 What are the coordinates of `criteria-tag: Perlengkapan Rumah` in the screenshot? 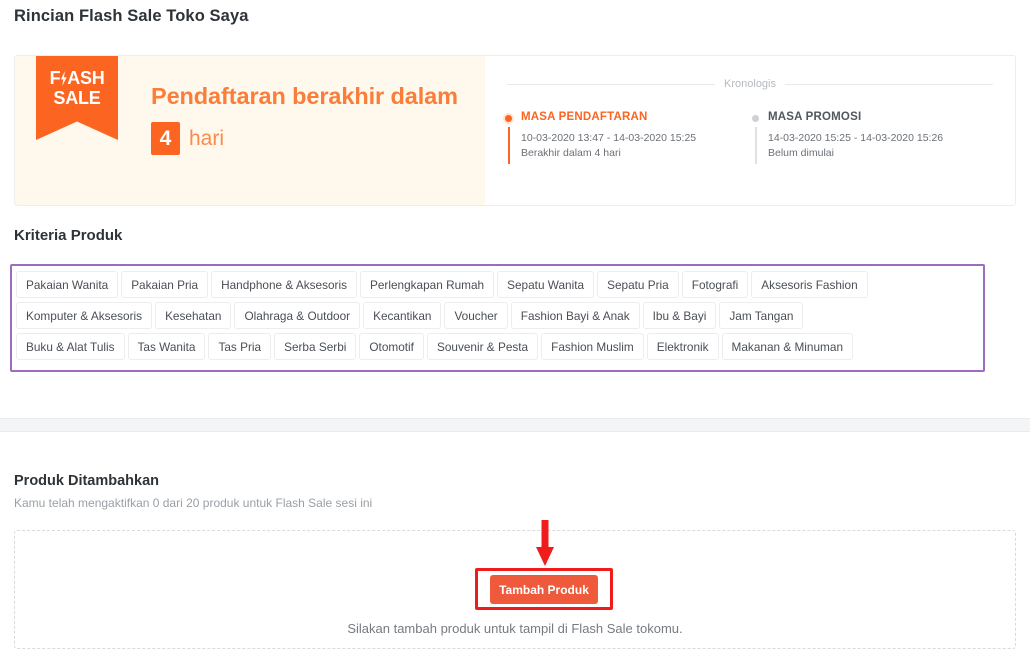 It's located at (427, 284).